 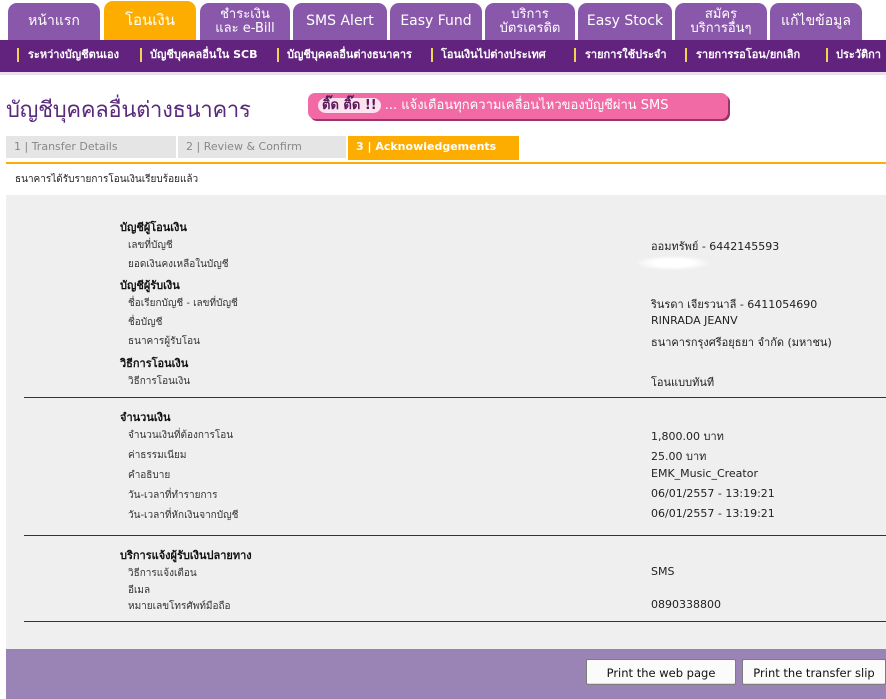 I want to click on subnav-international: โอนเงินไปต่างประเทศ, so click(x=493, y=56).